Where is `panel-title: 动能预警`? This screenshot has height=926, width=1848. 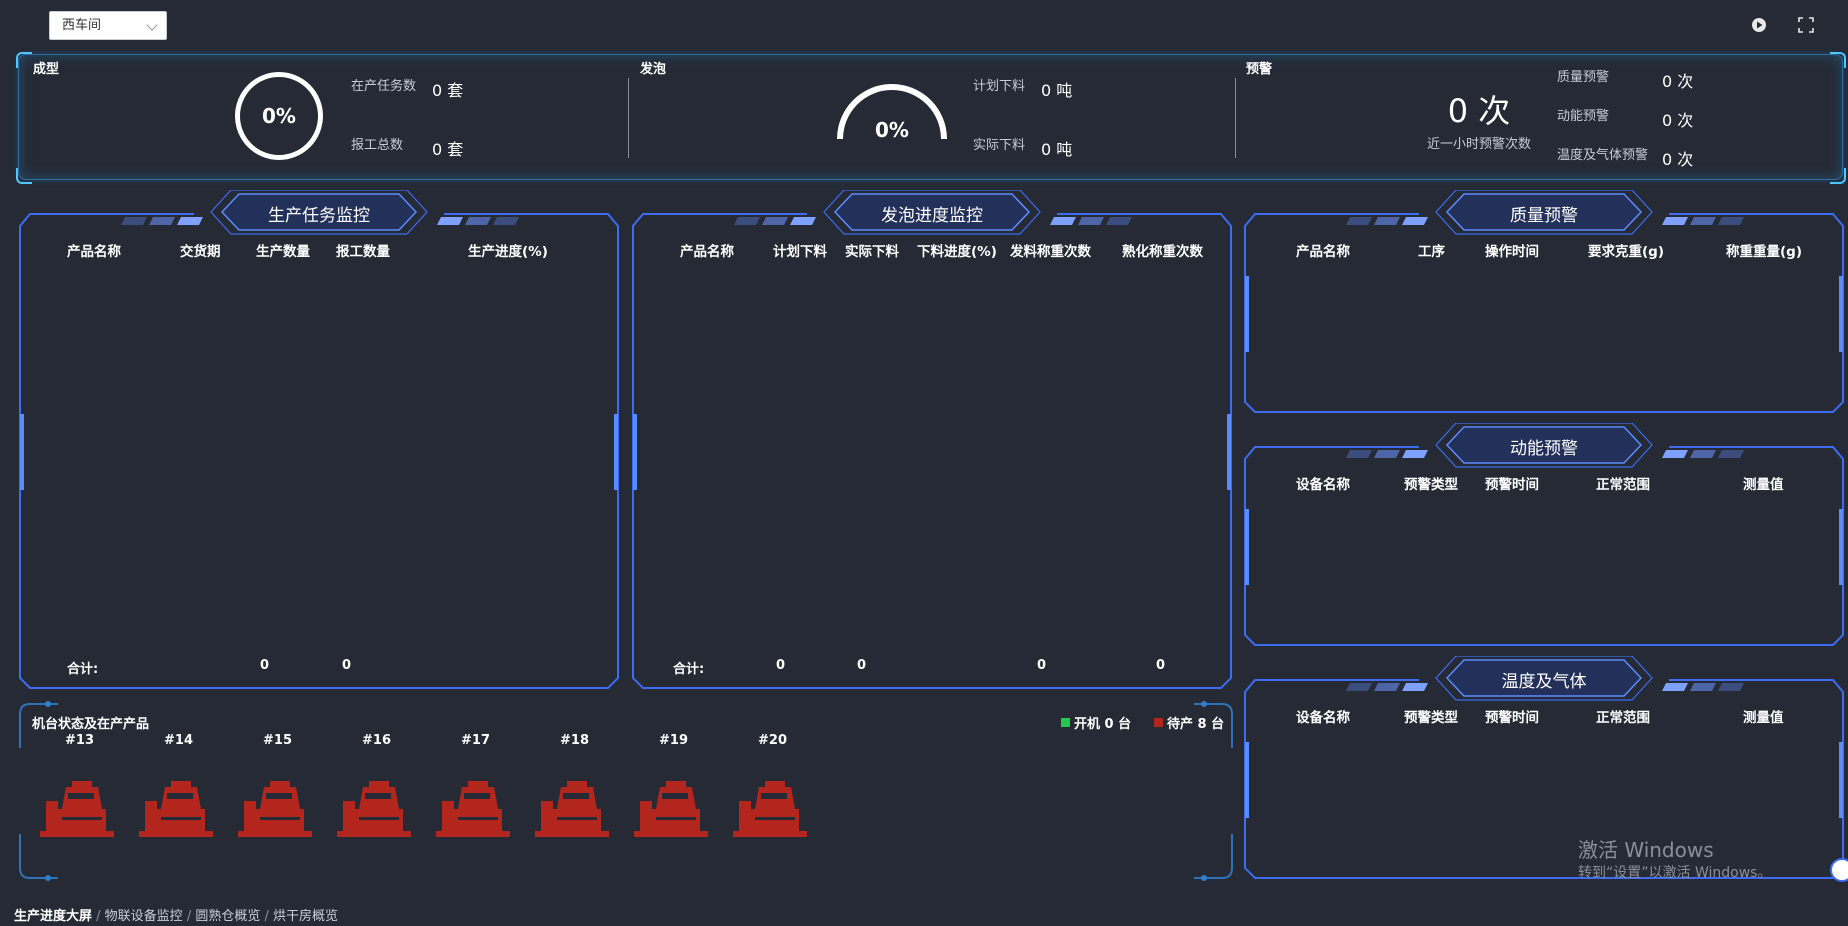
panel-title: 动能预警 is located at coordinates (1544, 449).